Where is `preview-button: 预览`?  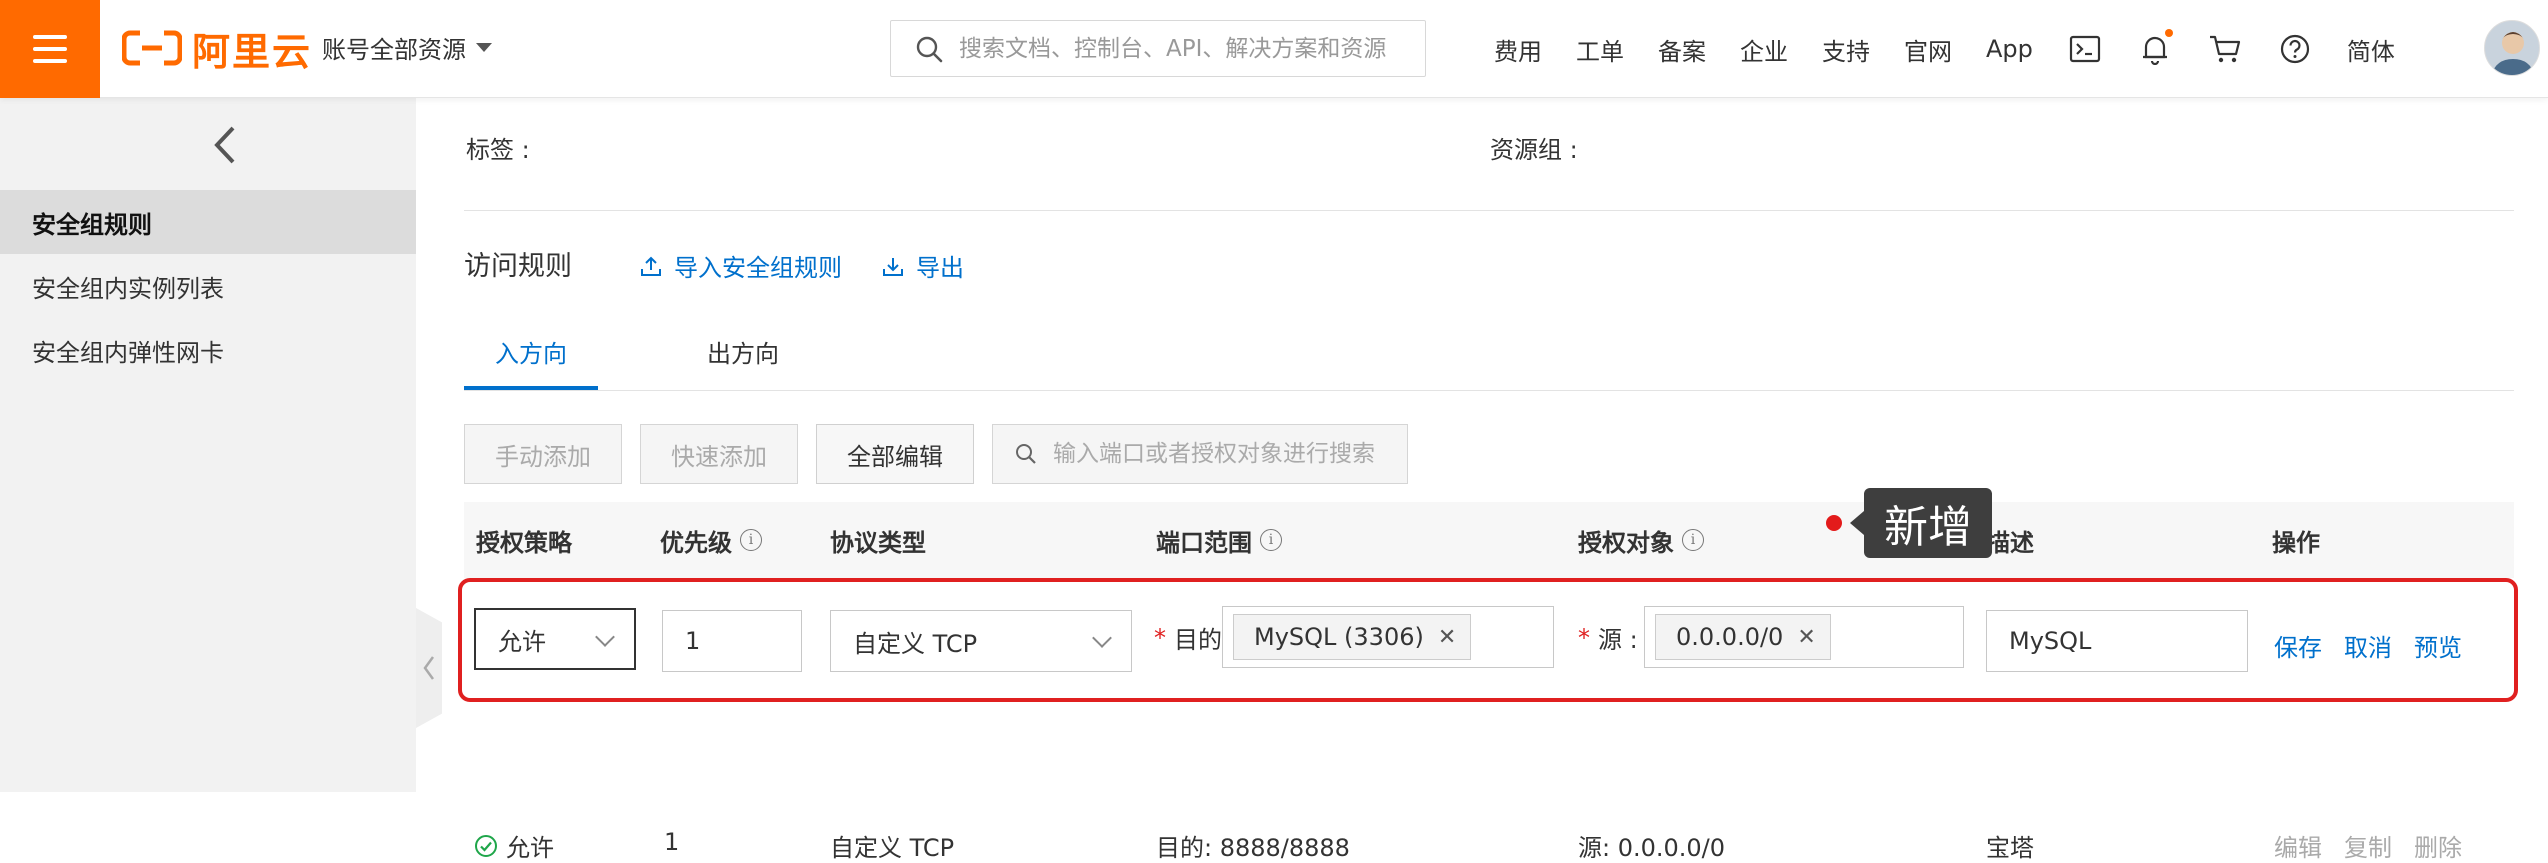
preview-button: 预览 is located at coordinates (2438, 645).